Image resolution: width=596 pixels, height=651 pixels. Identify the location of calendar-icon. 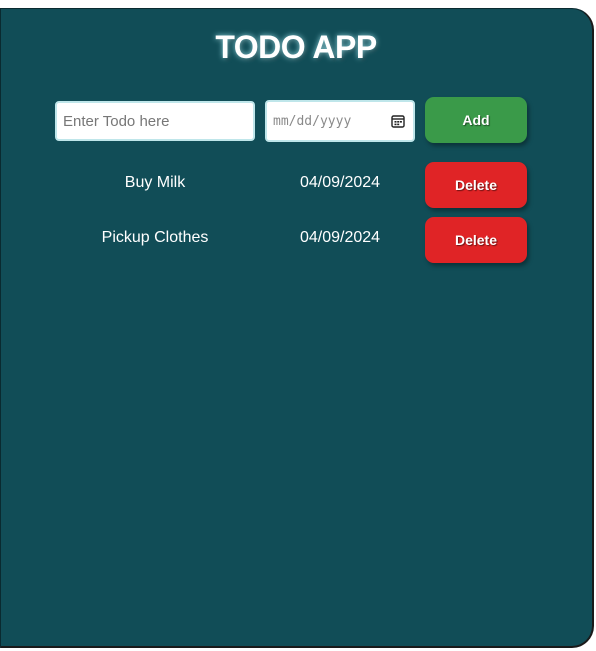
(398, 121).